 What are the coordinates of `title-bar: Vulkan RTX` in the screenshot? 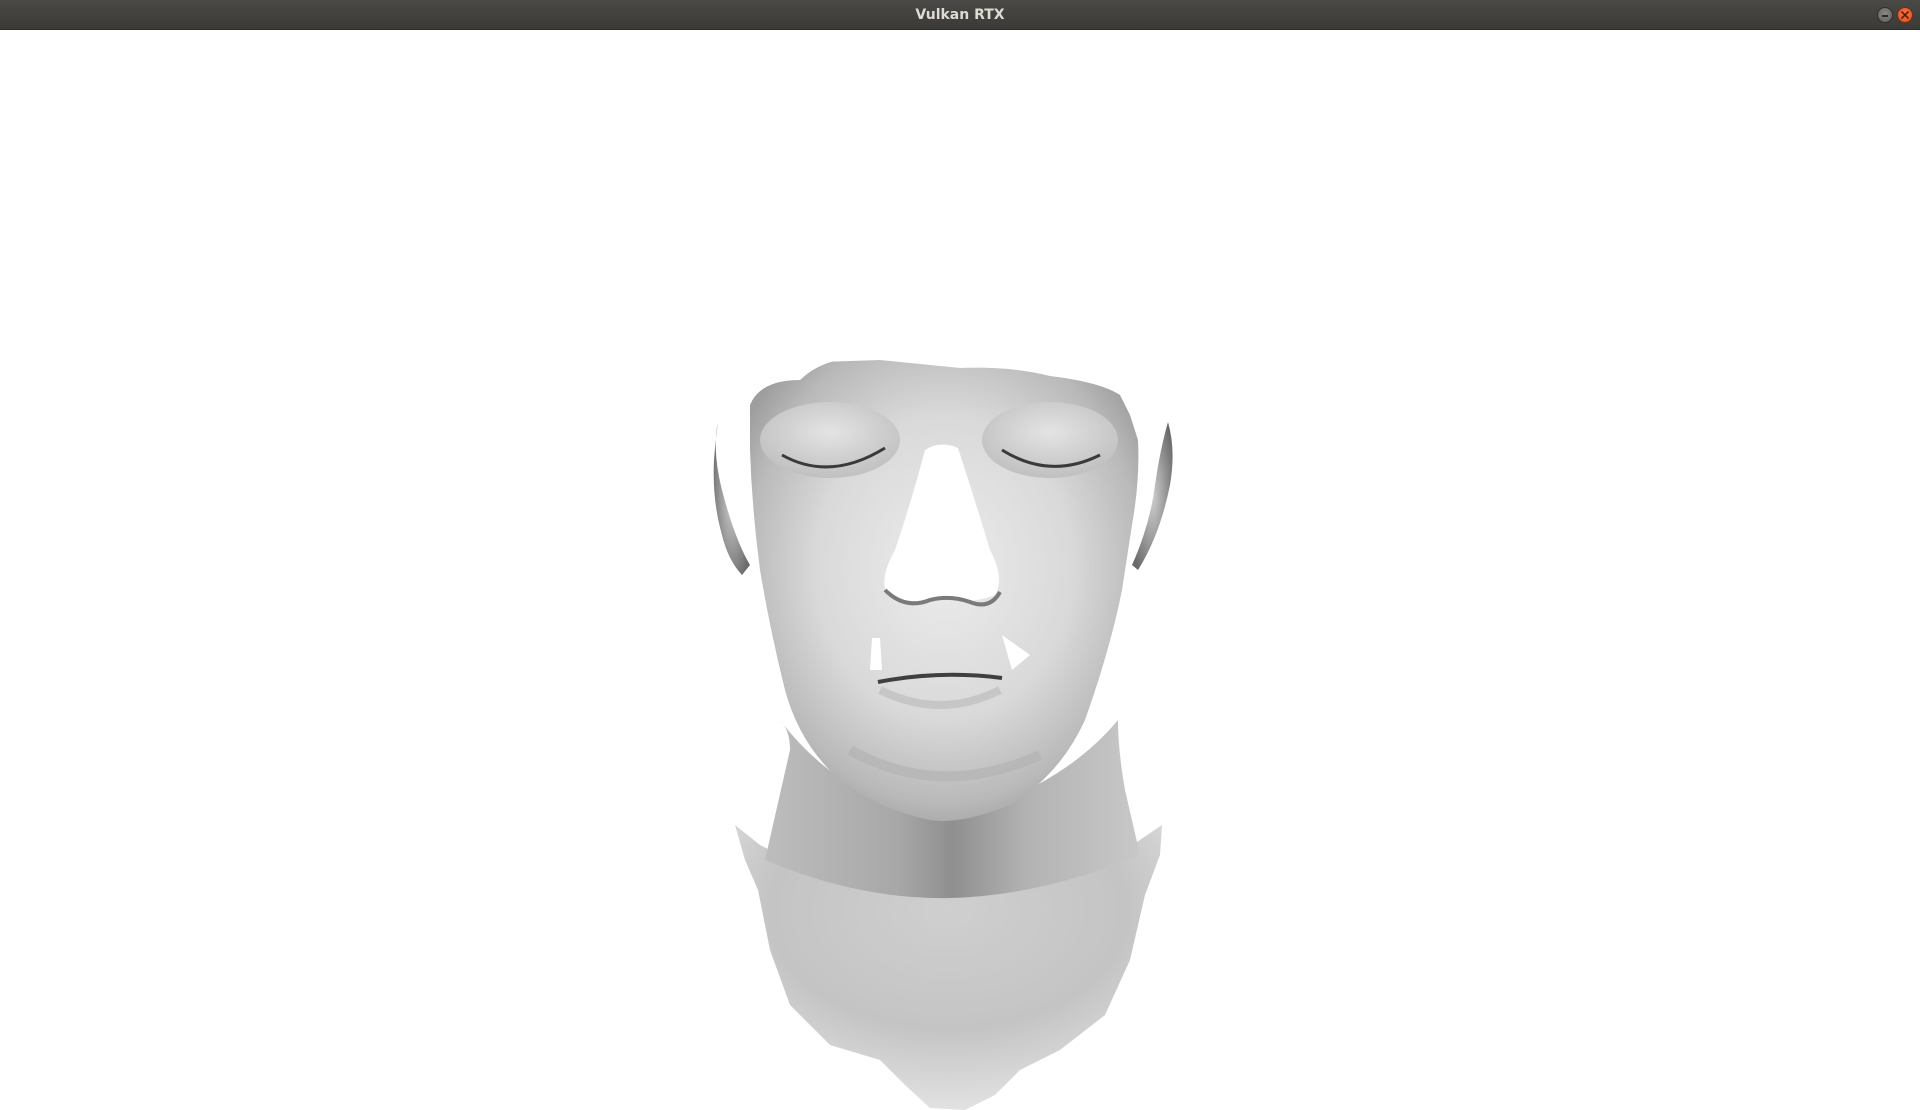 It's located at (960, 15).